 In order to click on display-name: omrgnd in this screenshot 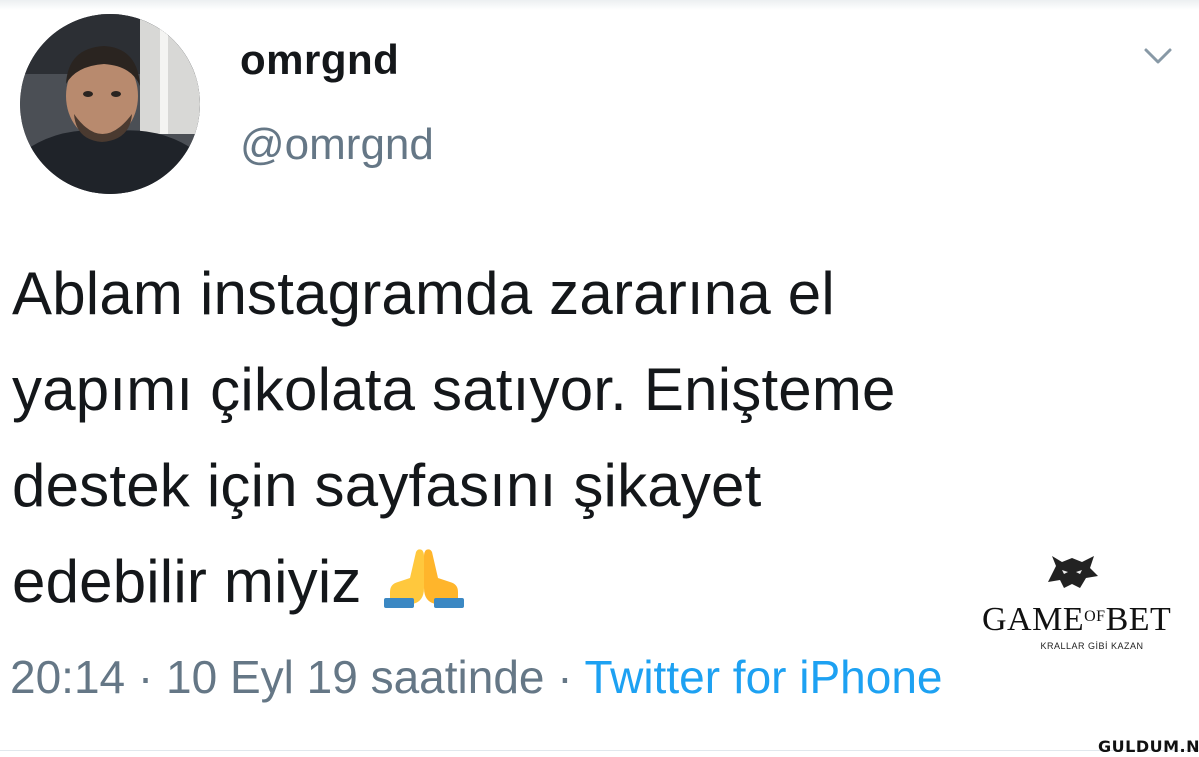, I will do `click(319, 60)`.